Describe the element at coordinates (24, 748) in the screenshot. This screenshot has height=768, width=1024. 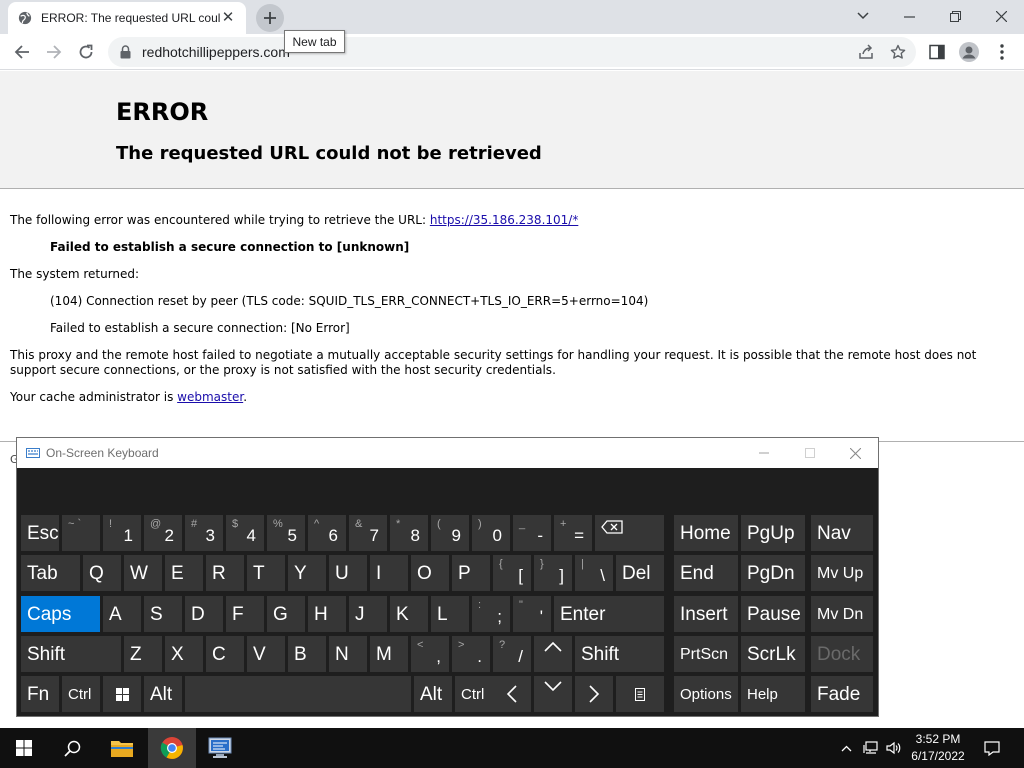
I see `start-button` at that location.